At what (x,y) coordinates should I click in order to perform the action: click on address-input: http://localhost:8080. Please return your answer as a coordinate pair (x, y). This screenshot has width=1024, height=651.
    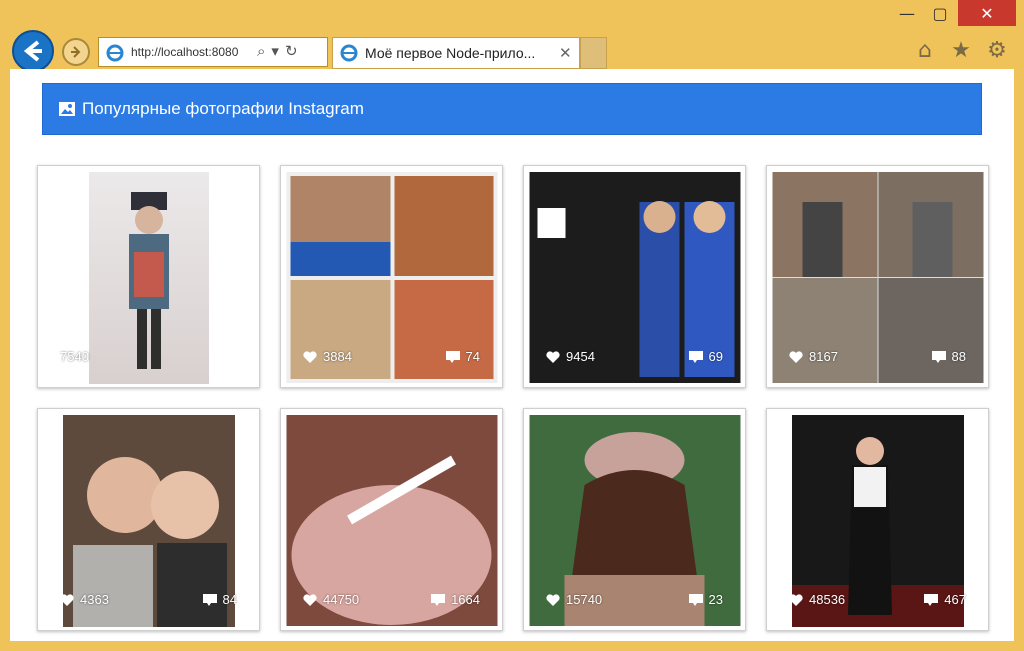
    Looking at the image, I should click on (191, 52).